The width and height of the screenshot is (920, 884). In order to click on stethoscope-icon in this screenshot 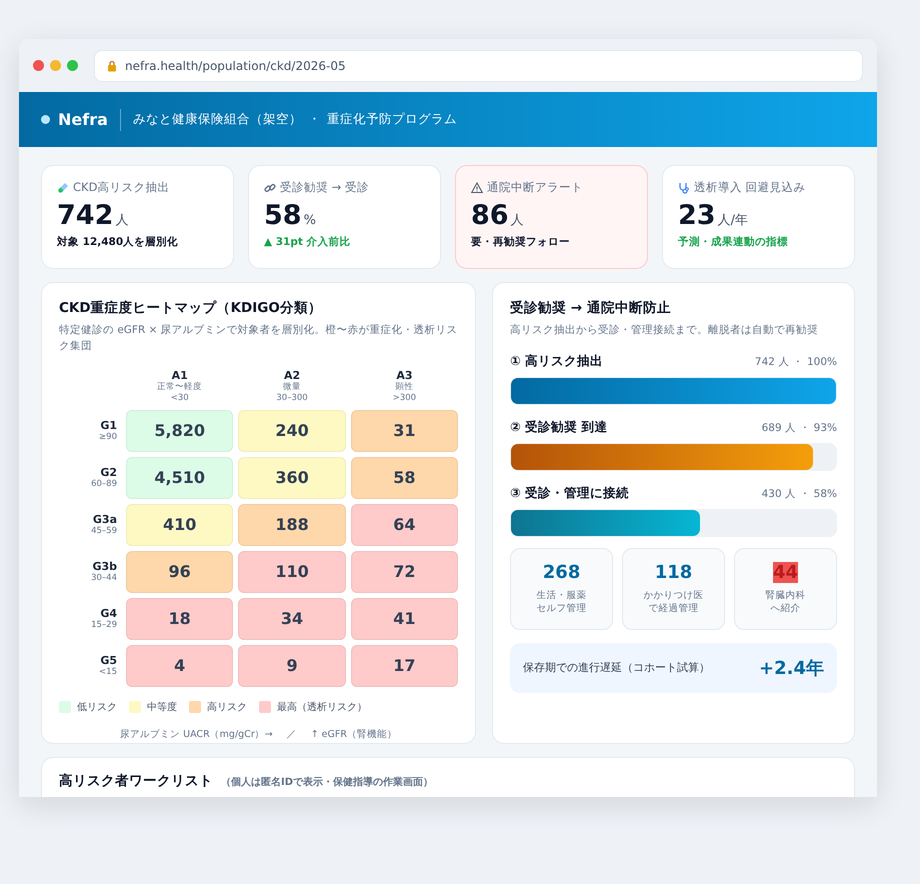, I will do `click(684, 188)`.